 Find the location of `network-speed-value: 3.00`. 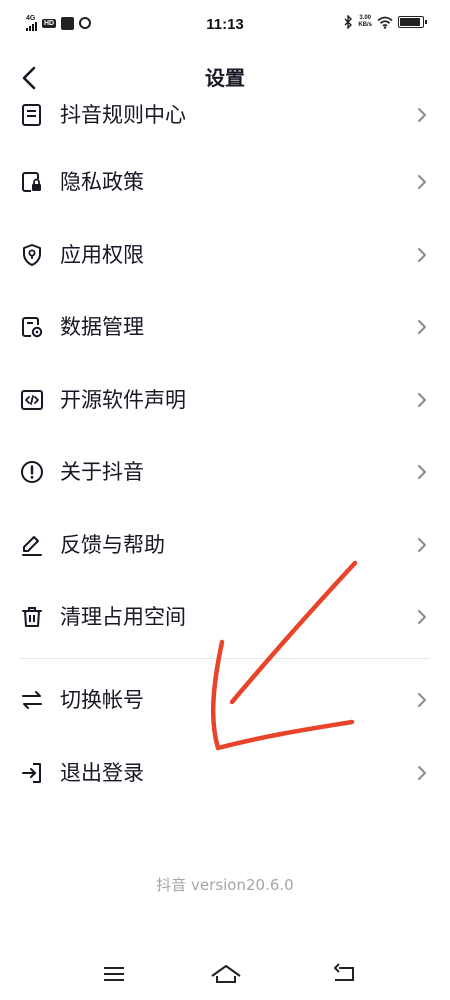

network-speed-value: 3.00 is located at coordinates (365, 18).